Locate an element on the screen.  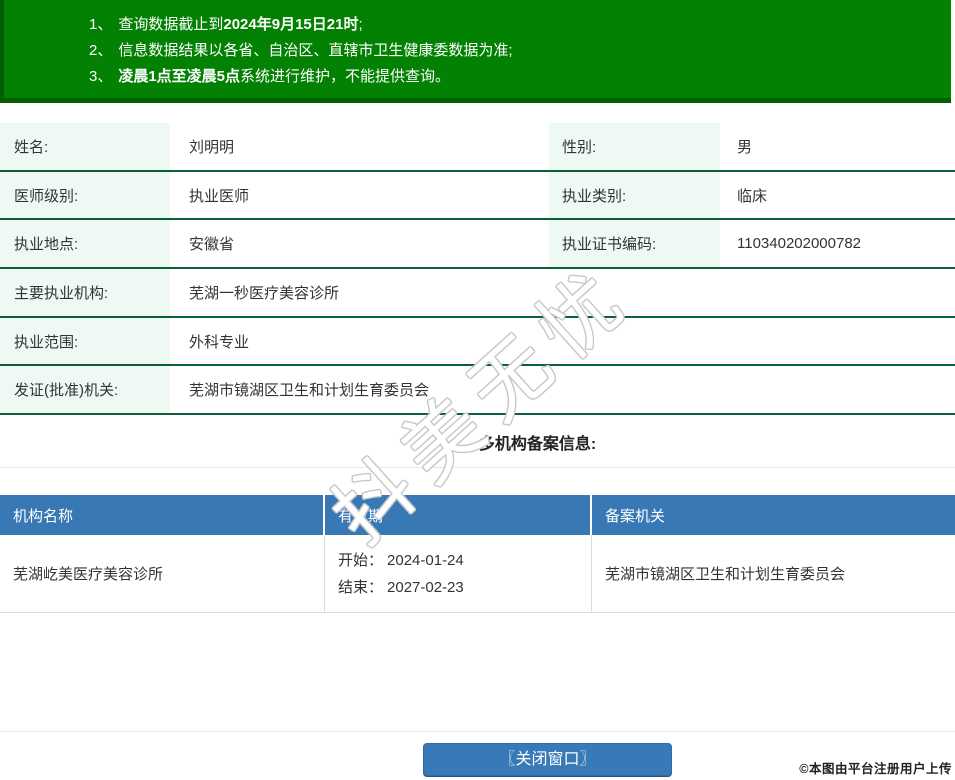
column-header-validity: 有效期 is located at coordinates (458, 515).